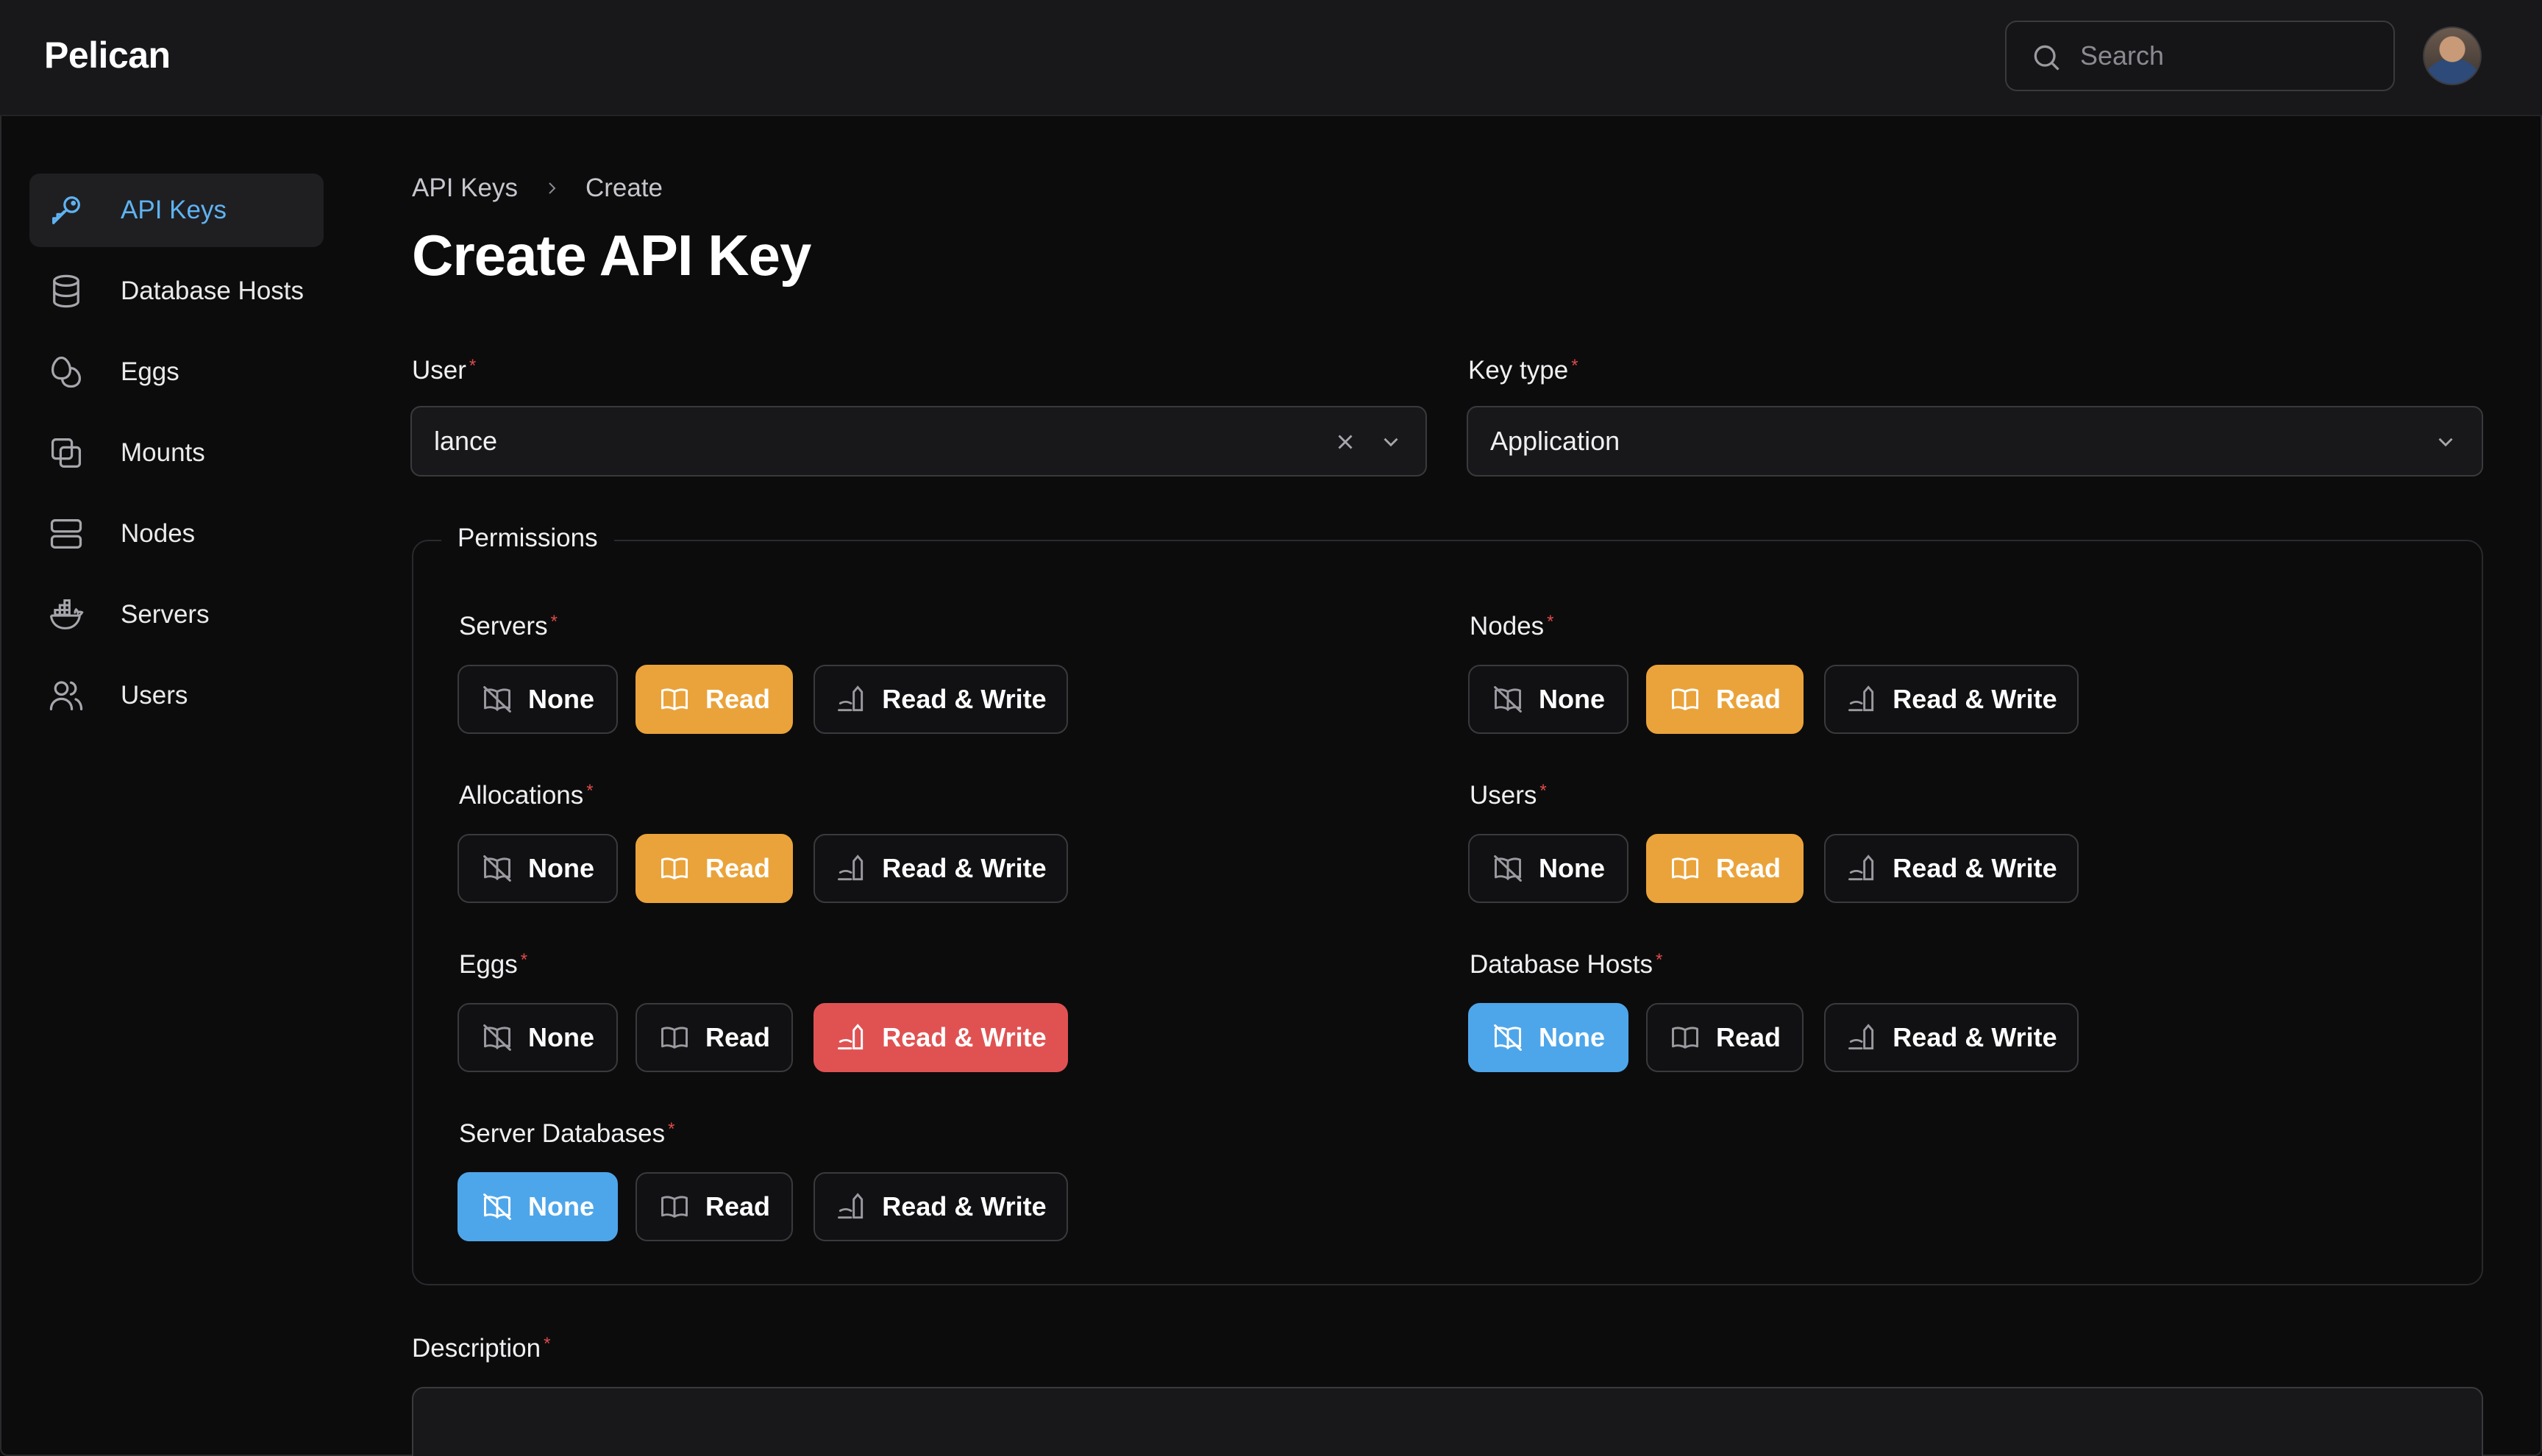  I want to click on sidebar-item-label: Servers, so click(166, 614).